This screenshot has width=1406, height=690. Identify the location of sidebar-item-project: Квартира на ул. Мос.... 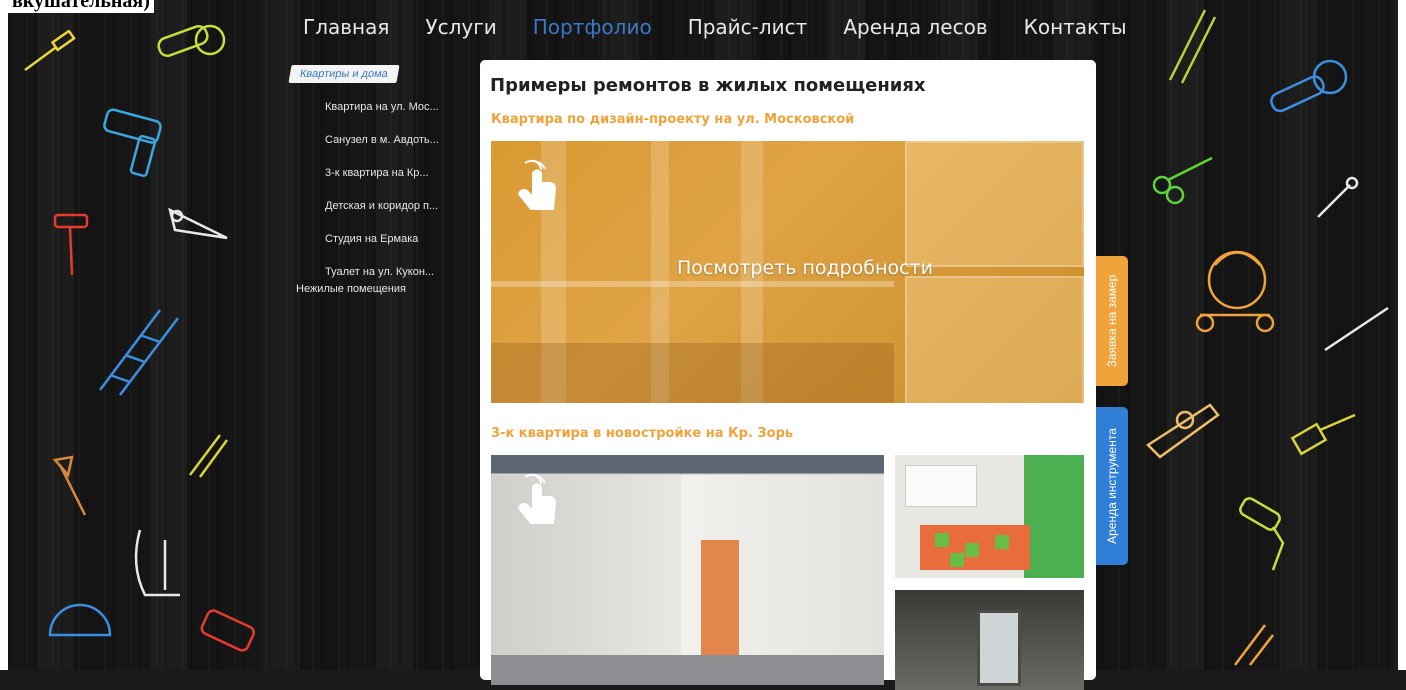
(397, 107).